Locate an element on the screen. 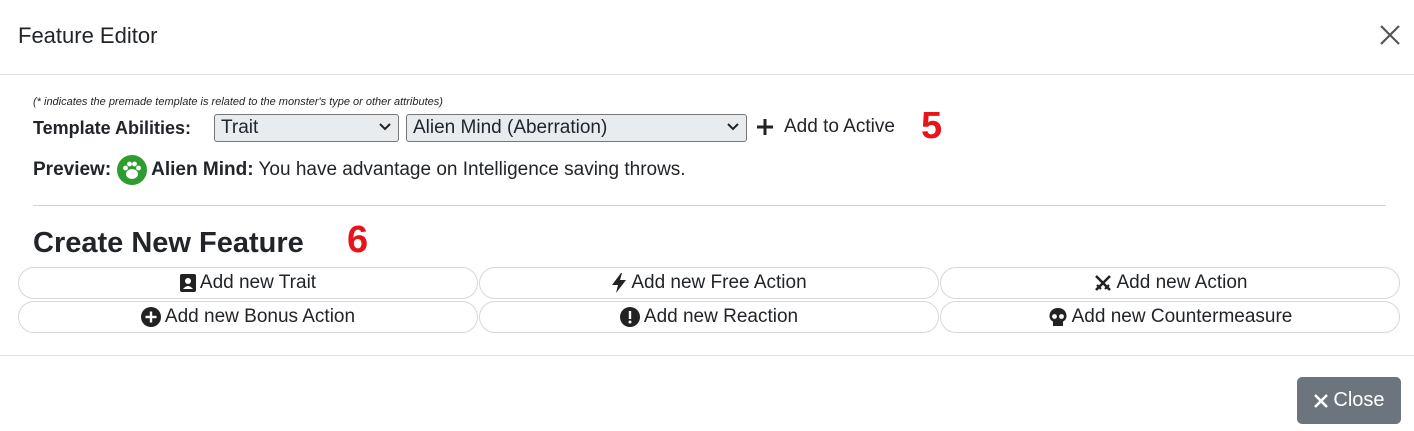 The height and width of the screenshot is (431, 1414). add-free-action-button: Add new Free Action is located at coordinates (709, 283).